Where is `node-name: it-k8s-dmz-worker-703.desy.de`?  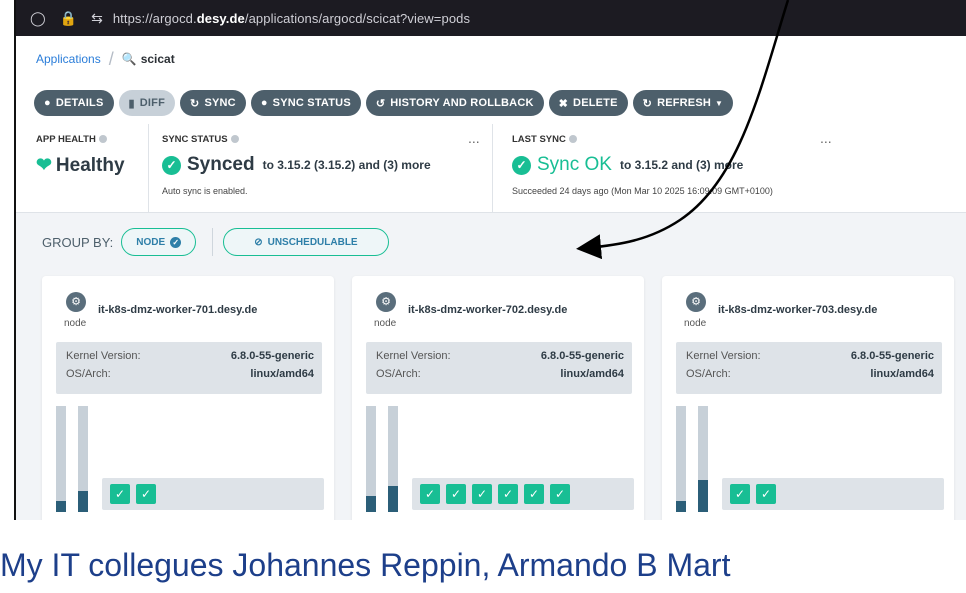
node-name: it-k8s-dmz-worker-703.desy.de is located at coordinates (798, 310).